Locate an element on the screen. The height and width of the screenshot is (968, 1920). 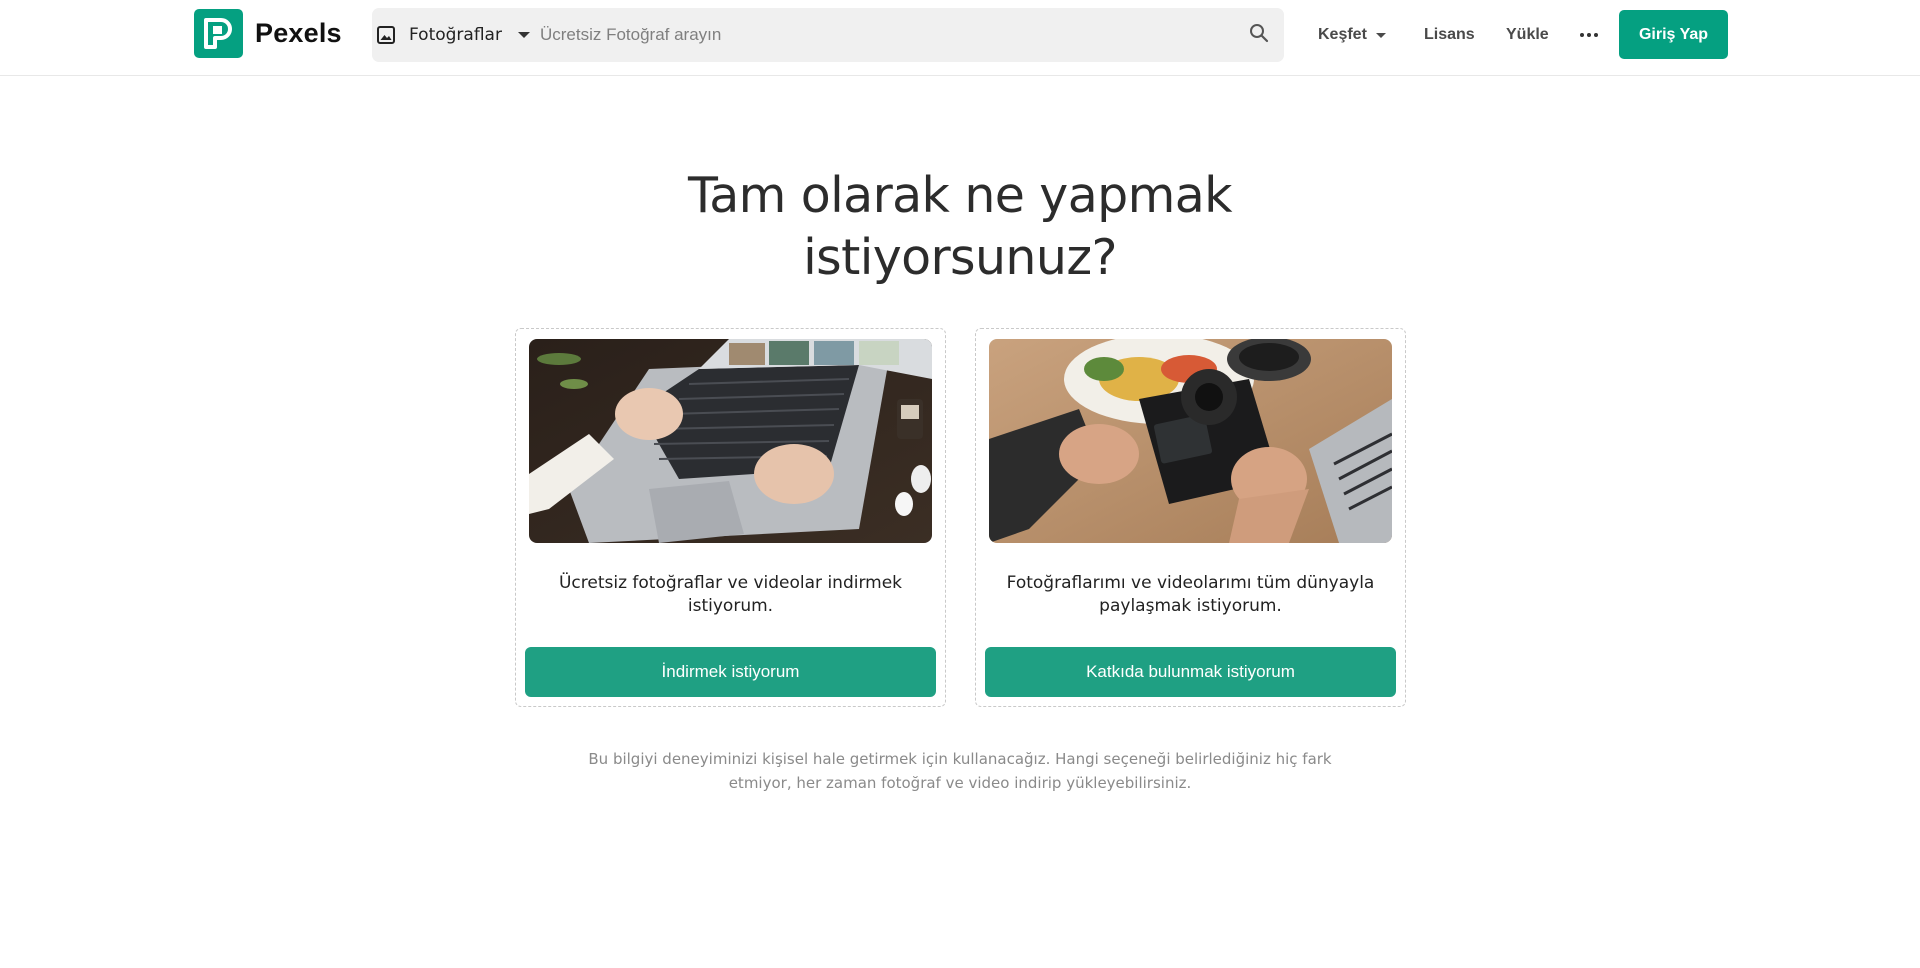
pexels-logo: Pexels is located at coordinates (268, 33).